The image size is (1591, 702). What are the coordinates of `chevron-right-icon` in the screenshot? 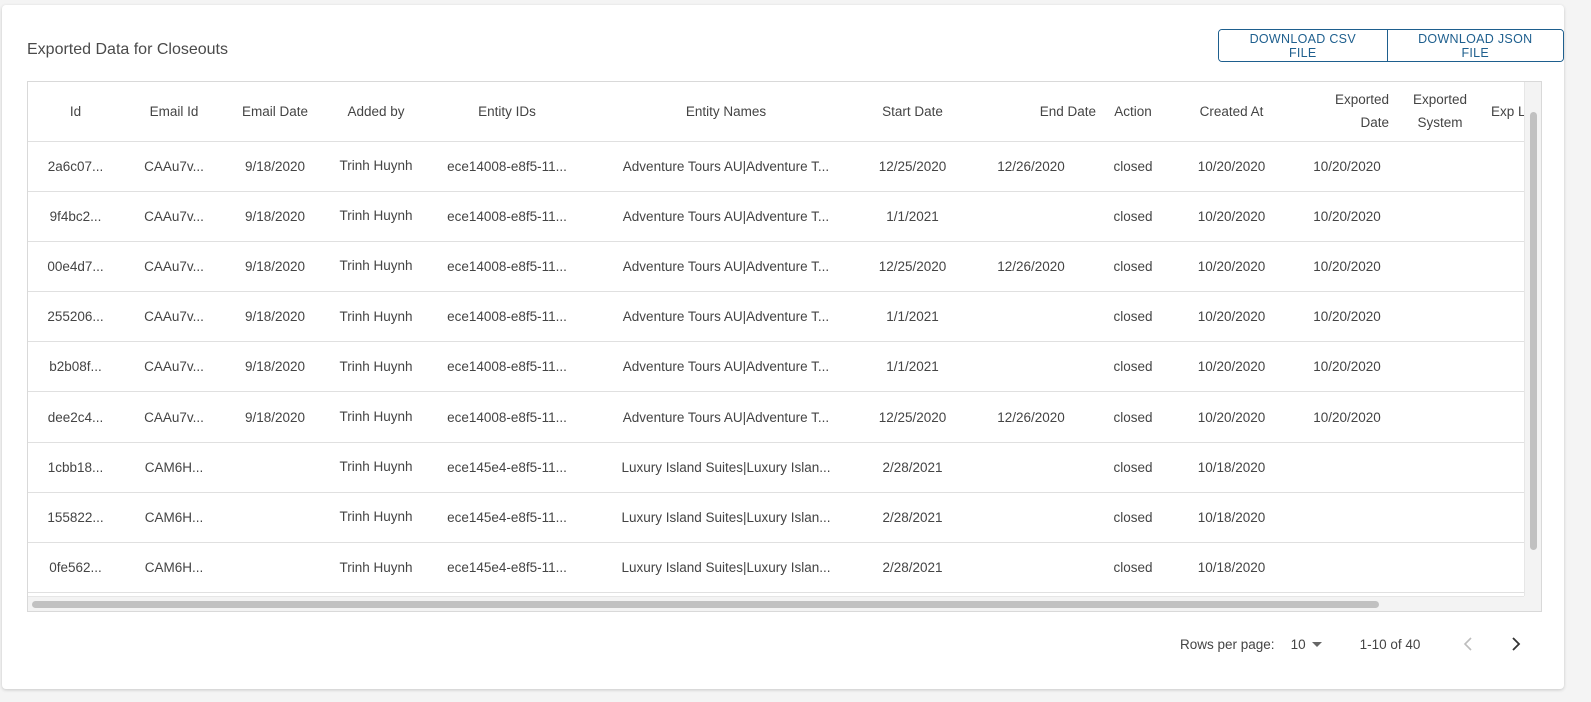 It's located at (1516, 644).